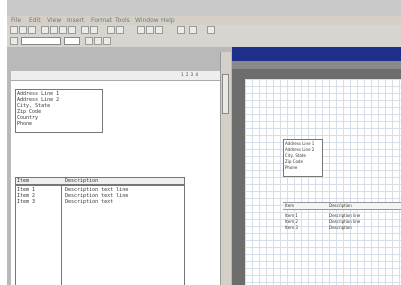 This screenshot has height=285, width=401. I want to click on vertical-scrollbar, so click(225, 168).